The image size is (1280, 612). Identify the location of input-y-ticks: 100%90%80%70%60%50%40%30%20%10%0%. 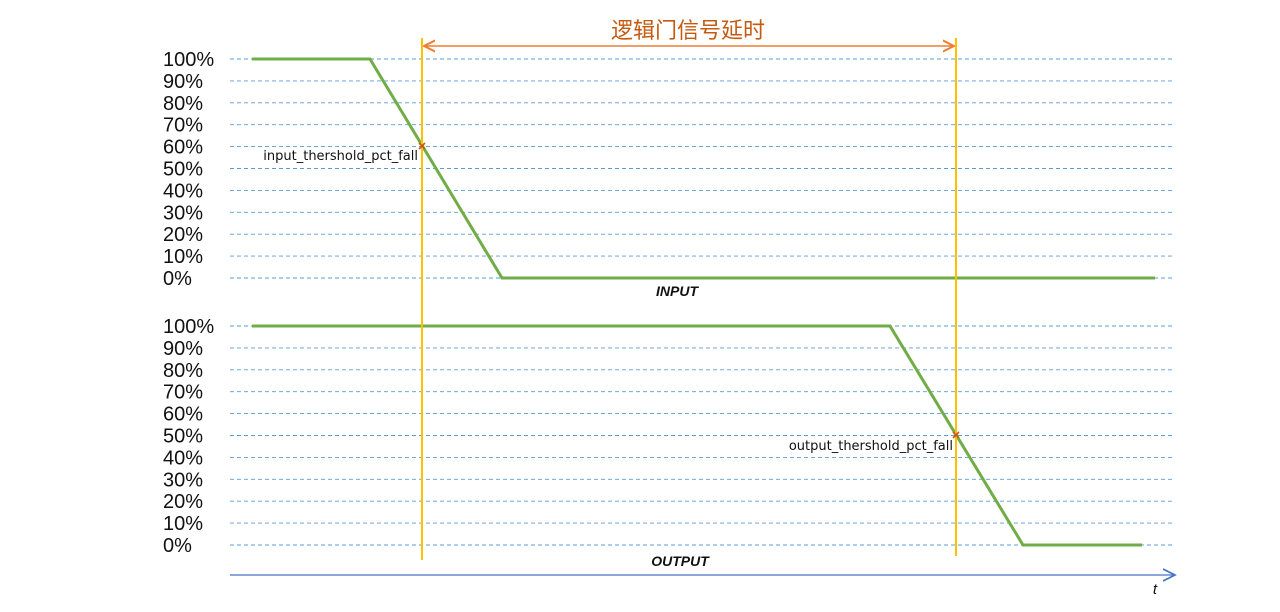
(188, 169).